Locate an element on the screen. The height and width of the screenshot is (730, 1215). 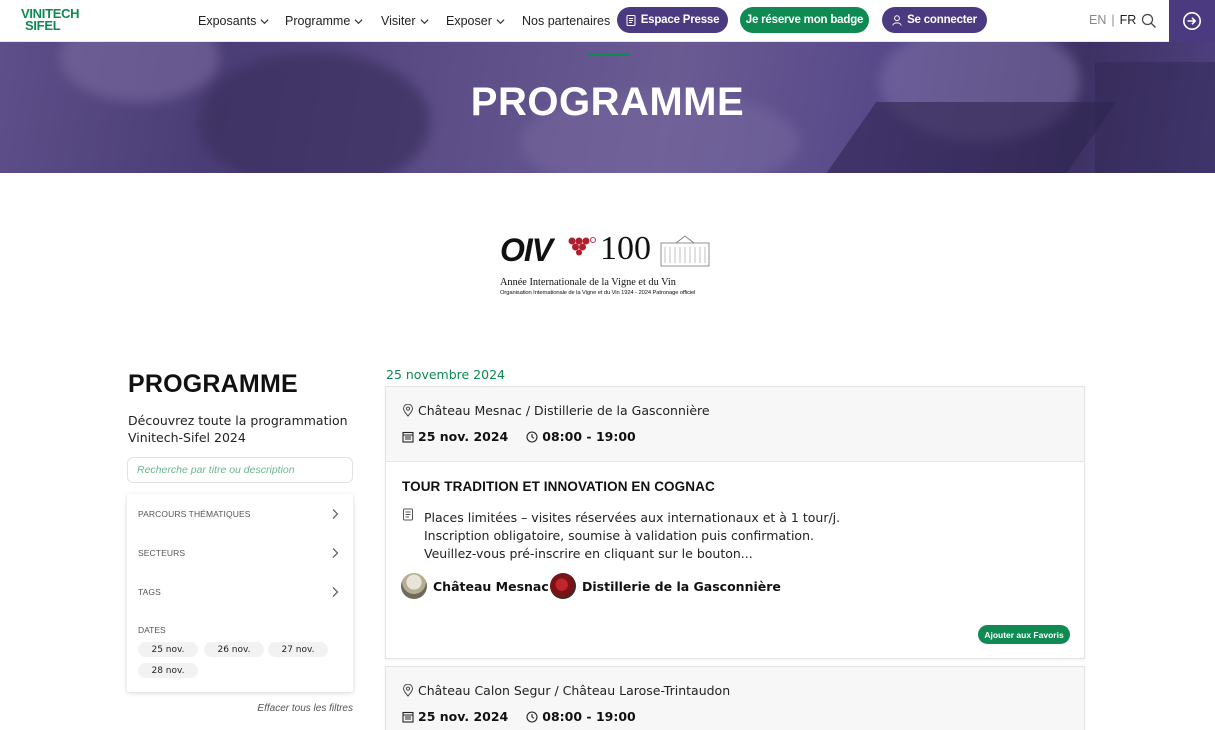
lang-fr: FR is located at coordinates (1128, 20).